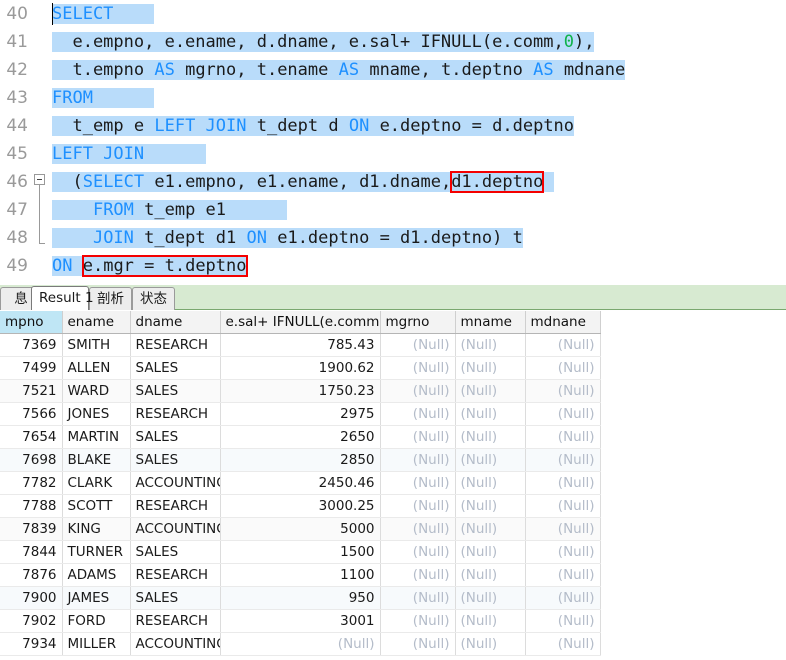 The width and height of the screenshot is (786, 660). What do you see at coordinates (150, 266) in the screenshot?
I see `code-text: ON e.mgr = t.deptno` at bounding box center [150, 266].